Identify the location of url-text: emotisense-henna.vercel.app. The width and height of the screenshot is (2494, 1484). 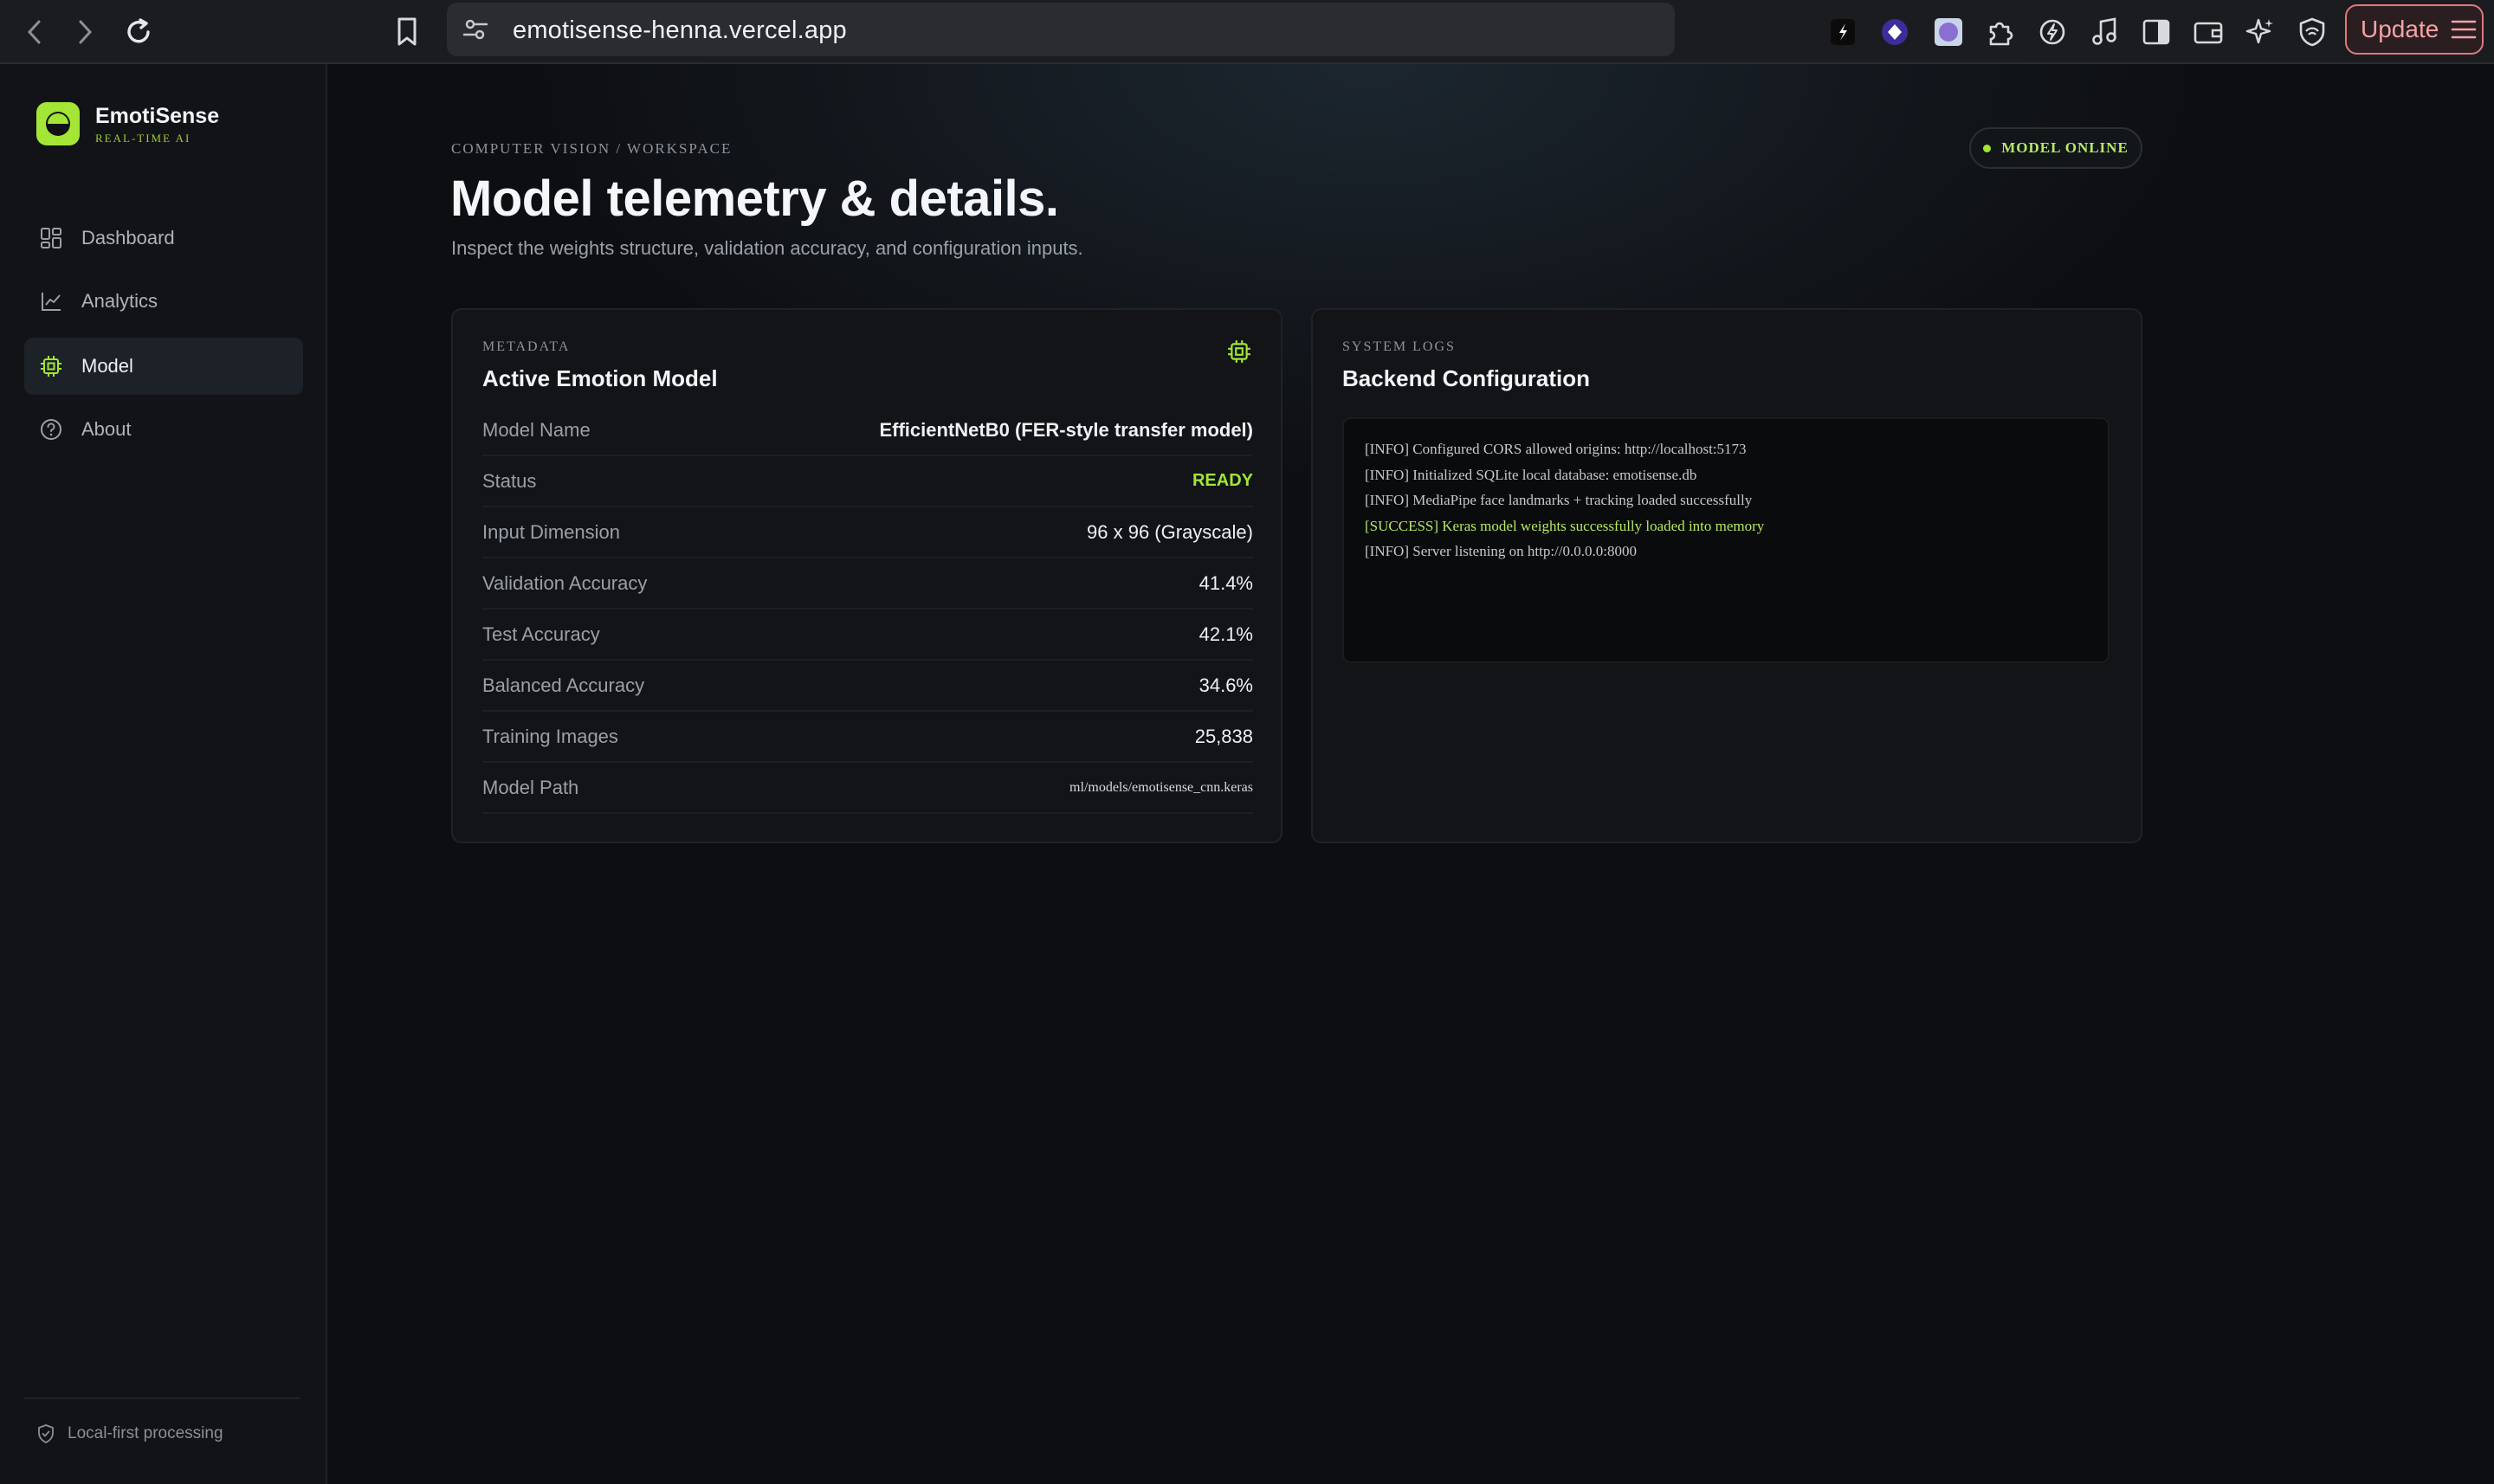
(680, 31).